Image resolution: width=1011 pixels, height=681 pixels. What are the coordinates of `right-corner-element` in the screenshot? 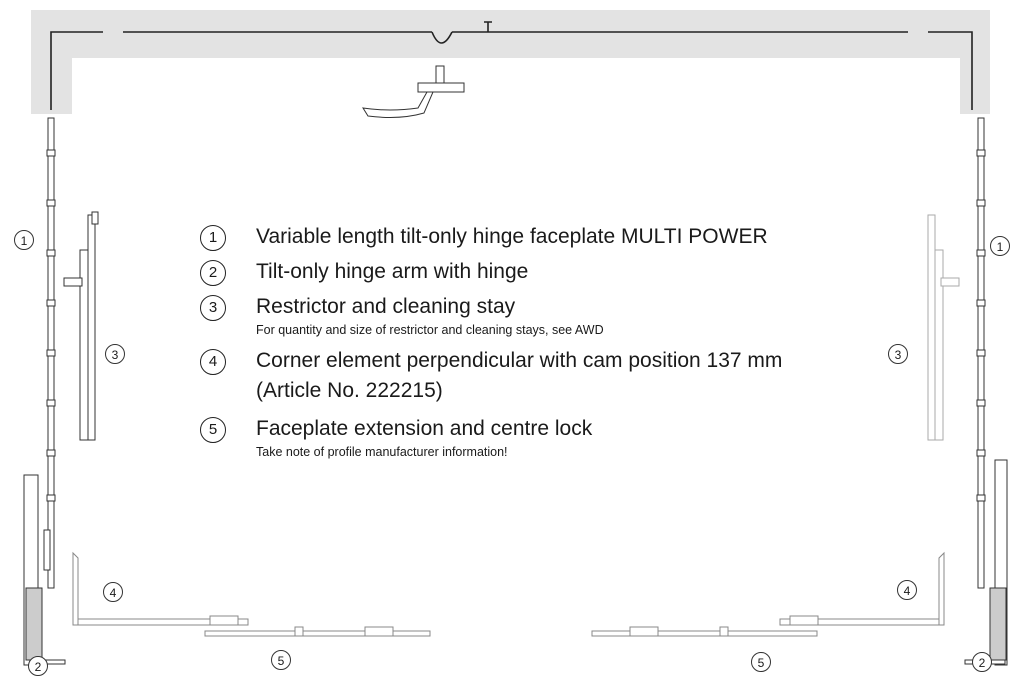 It's located at (862, 588).